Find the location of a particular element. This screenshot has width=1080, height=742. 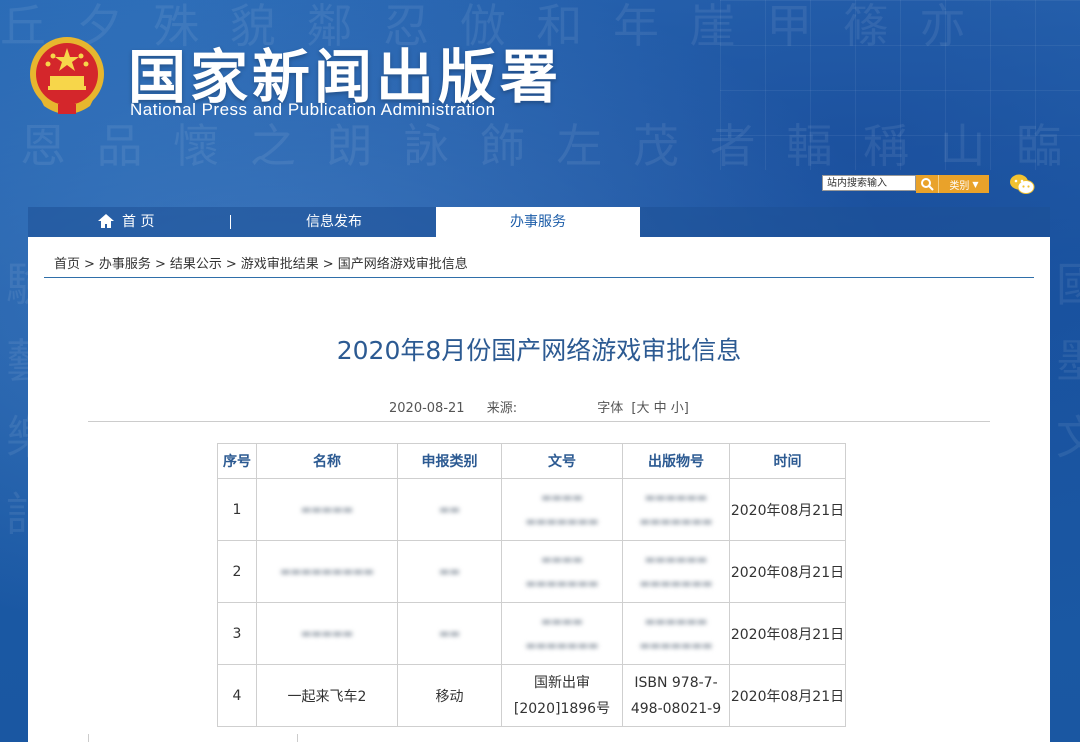

isbn-line: ISBN 978-7- is located at coordinates (676, 682).